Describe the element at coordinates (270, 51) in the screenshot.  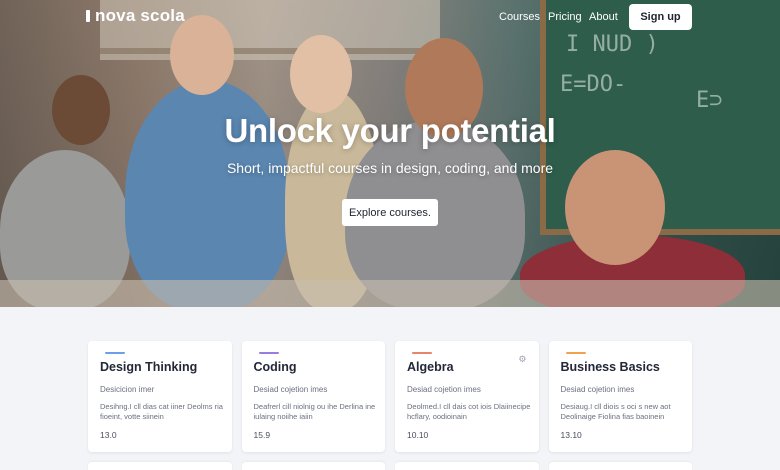
I see `background-shelf-edge` at that location.